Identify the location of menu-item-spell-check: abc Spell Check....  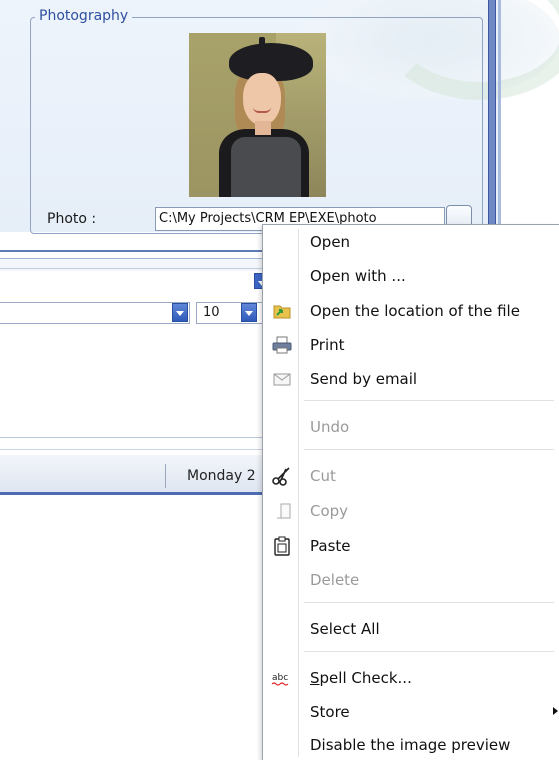
(411, 678).